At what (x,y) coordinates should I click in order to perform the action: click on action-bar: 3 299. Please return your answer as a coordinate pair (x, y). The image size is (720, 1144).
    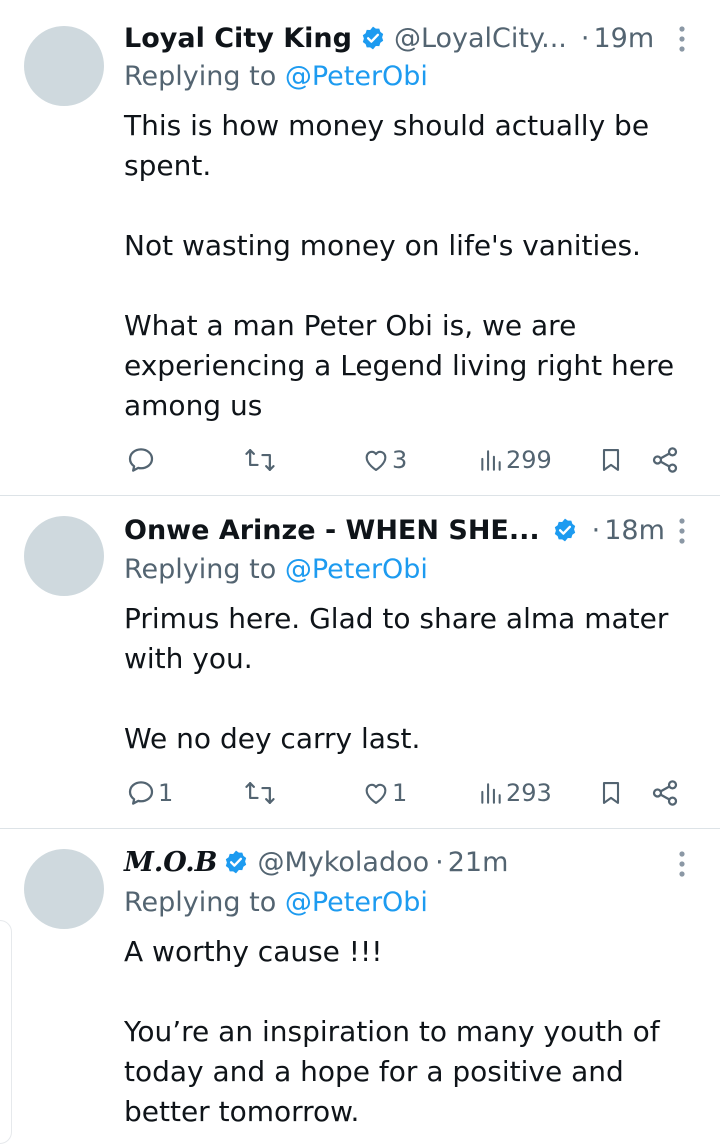
    Looking at the image, I should click on (360, 460).